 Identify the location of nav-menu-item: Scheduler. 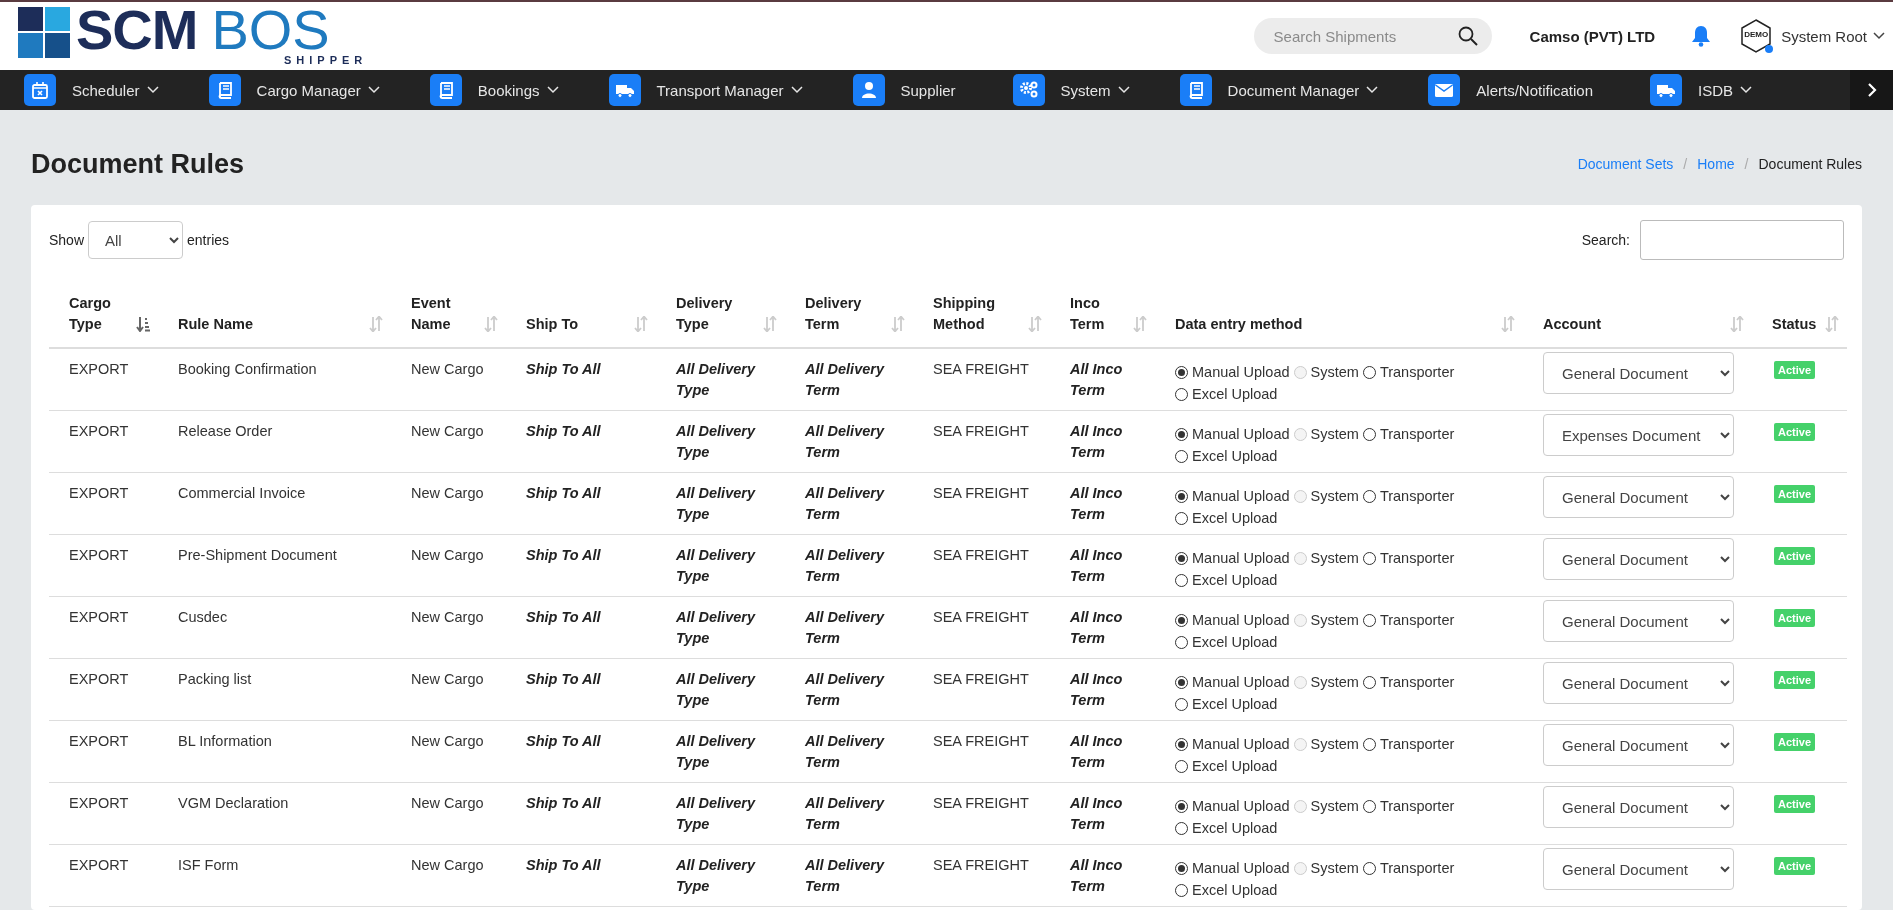
(91, 90).